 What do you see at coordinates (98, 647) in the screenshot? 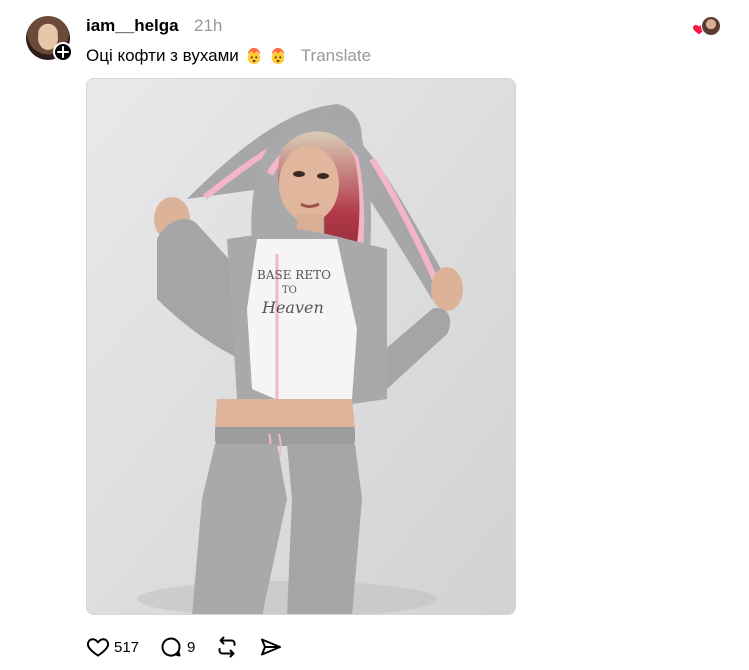
I see `heart-icon` at bounding box center [98, 647].